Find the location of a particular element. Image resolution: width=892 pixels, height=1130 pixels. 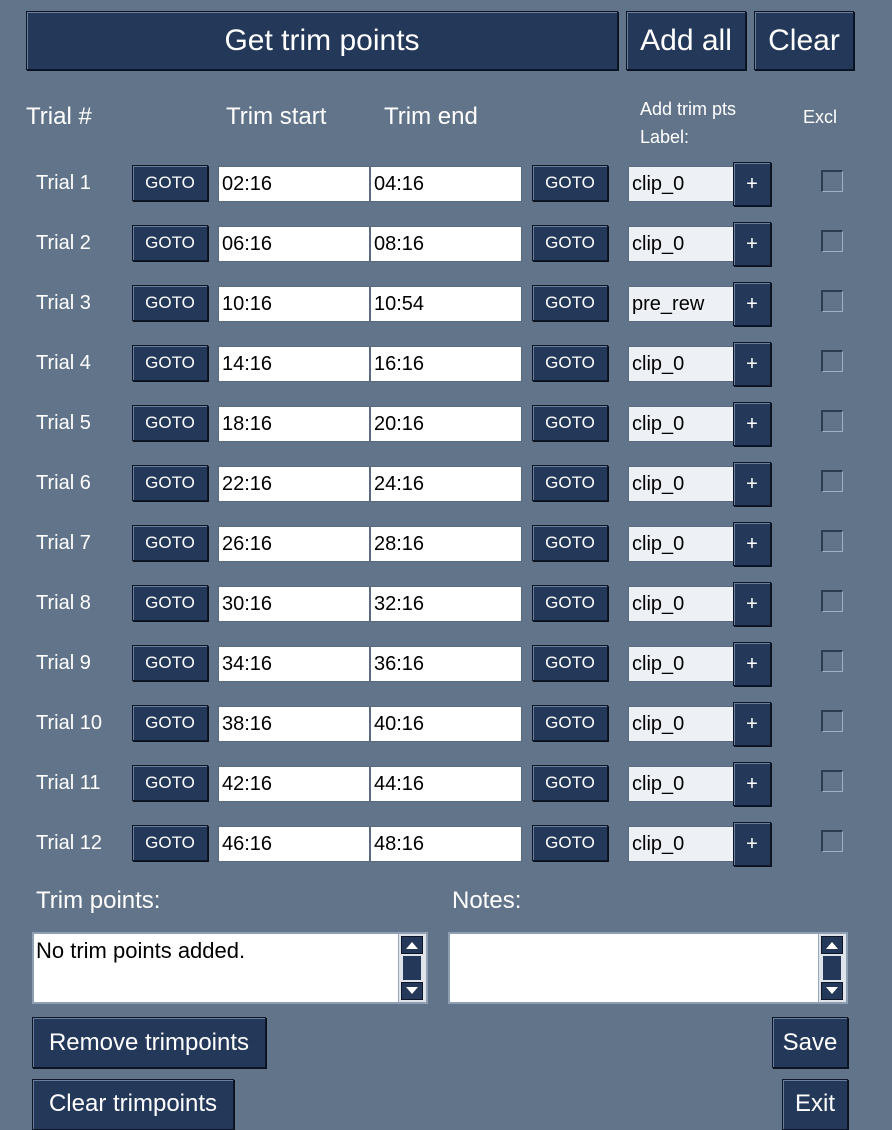

trim-points-scrollbar is located at coordinates (412, 968).